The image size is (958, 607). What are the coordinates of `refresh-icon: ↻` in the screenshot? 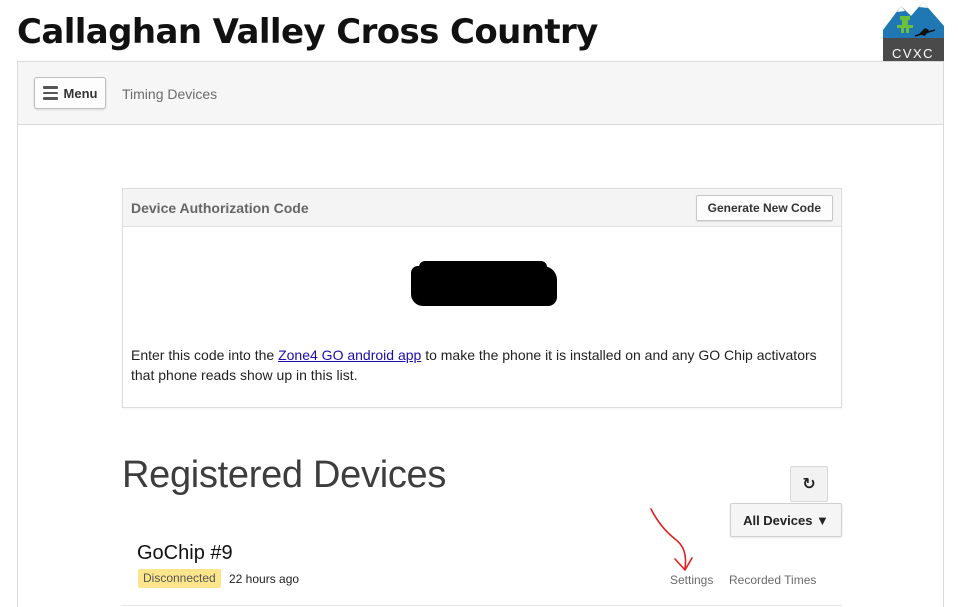 It's located at (809, 484).